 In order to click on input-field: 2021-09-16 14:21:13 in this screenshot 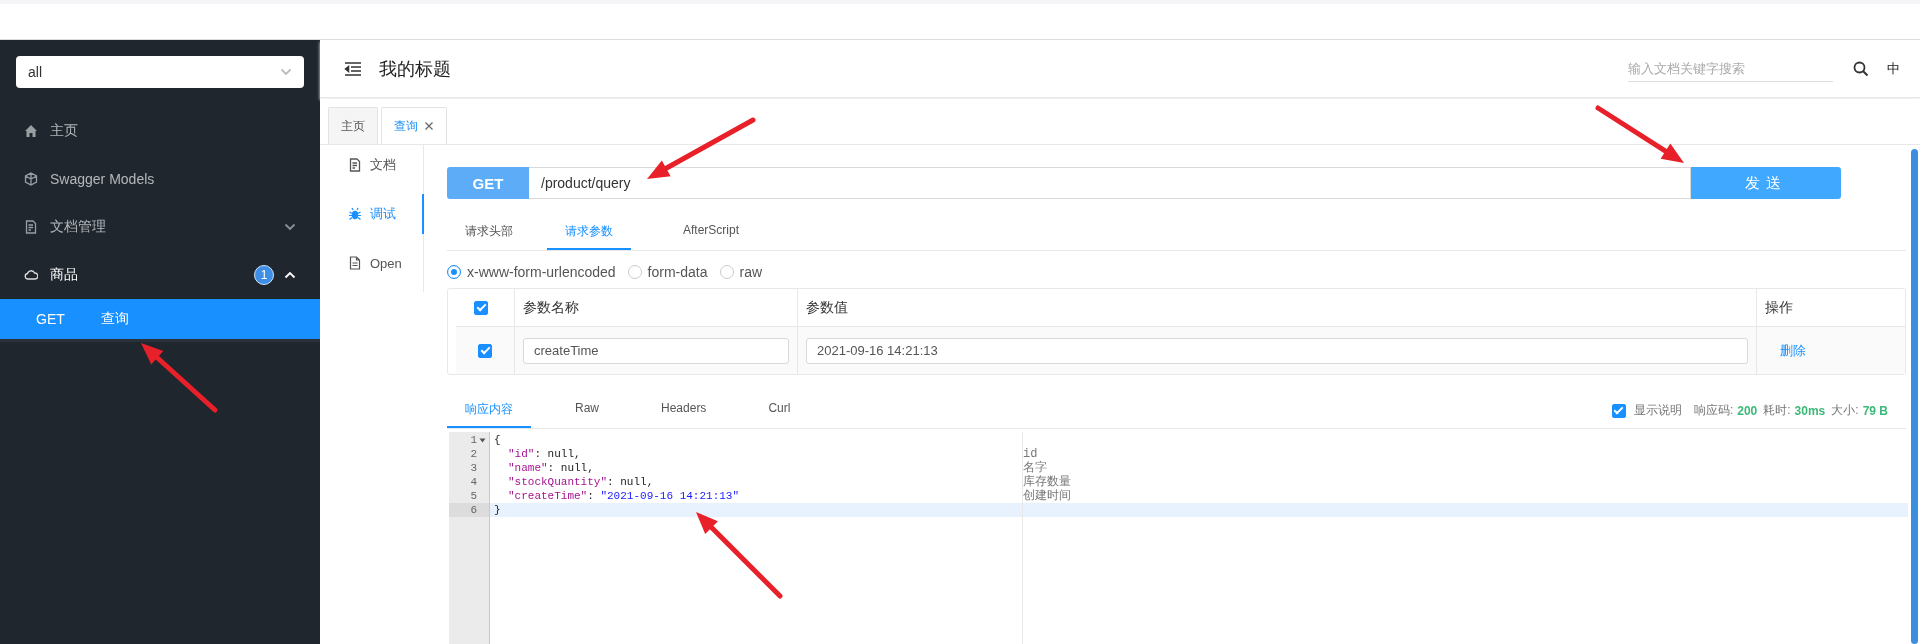, I will do `click(1277, 350)`.